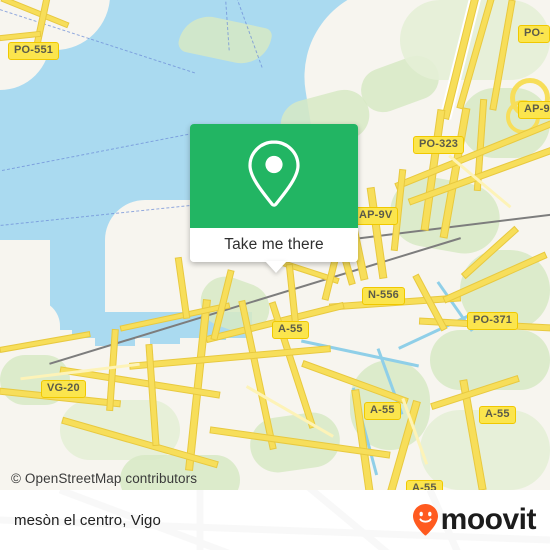 This screenshot has height=550, width=550. I want to click on moovit-logo: moovit, so click(474, 520).